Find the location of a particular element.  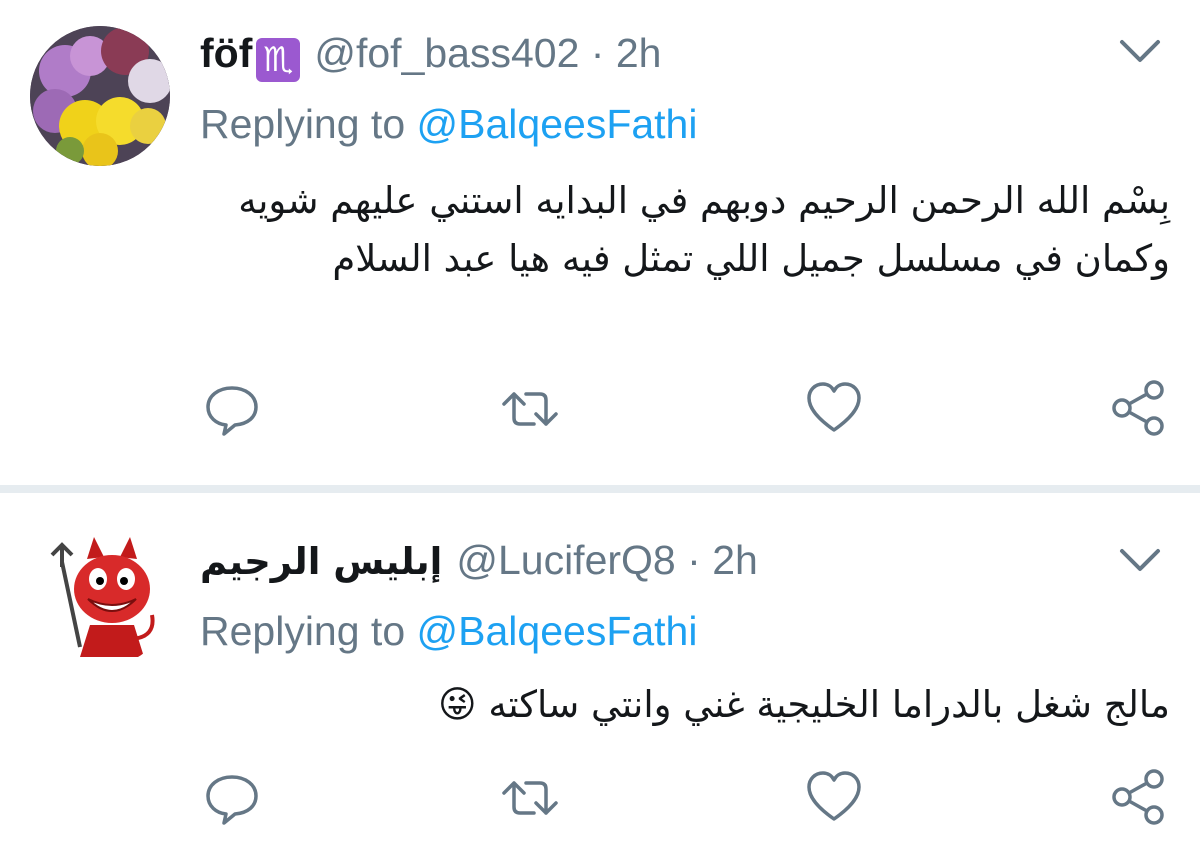

like-icon is located at coordinates (834, 797).